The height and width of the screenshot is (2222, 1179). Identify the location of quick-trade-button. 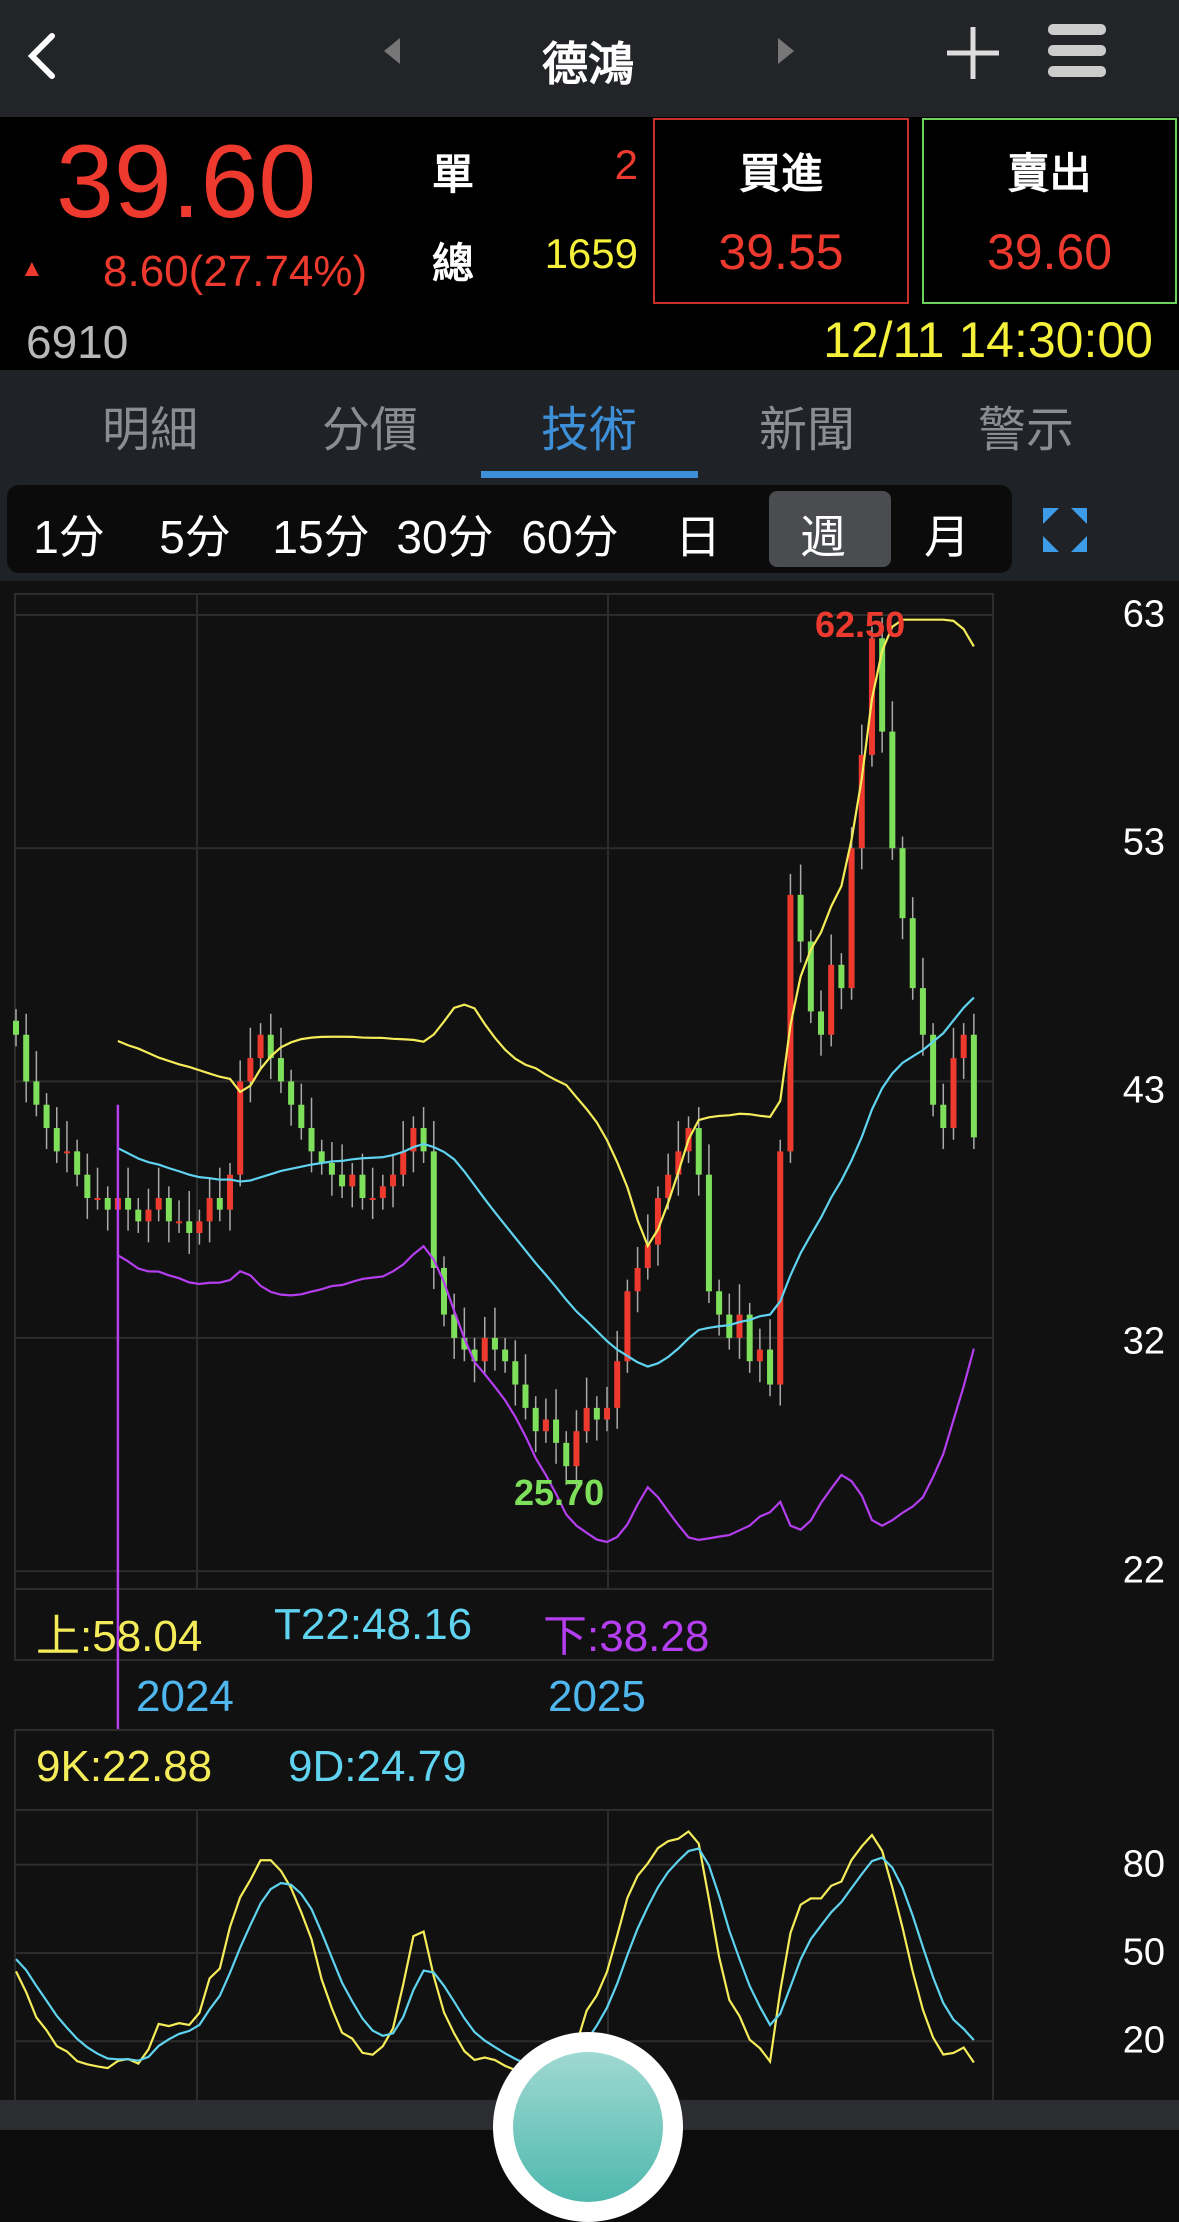
(588, 2127).